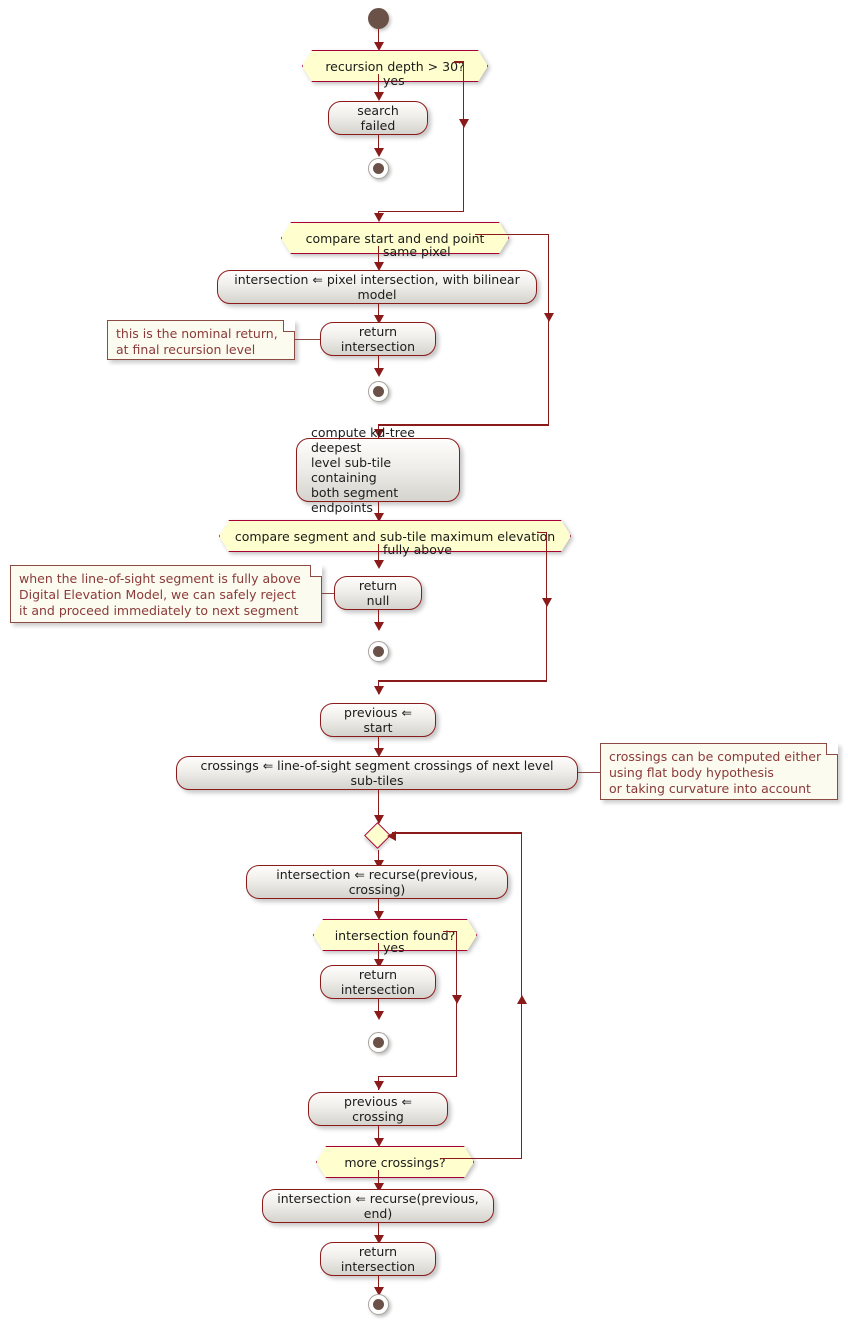 The image size is (848, 1325). I want to click on decision-more-crossings: more crossings?, so click(395, 1162).